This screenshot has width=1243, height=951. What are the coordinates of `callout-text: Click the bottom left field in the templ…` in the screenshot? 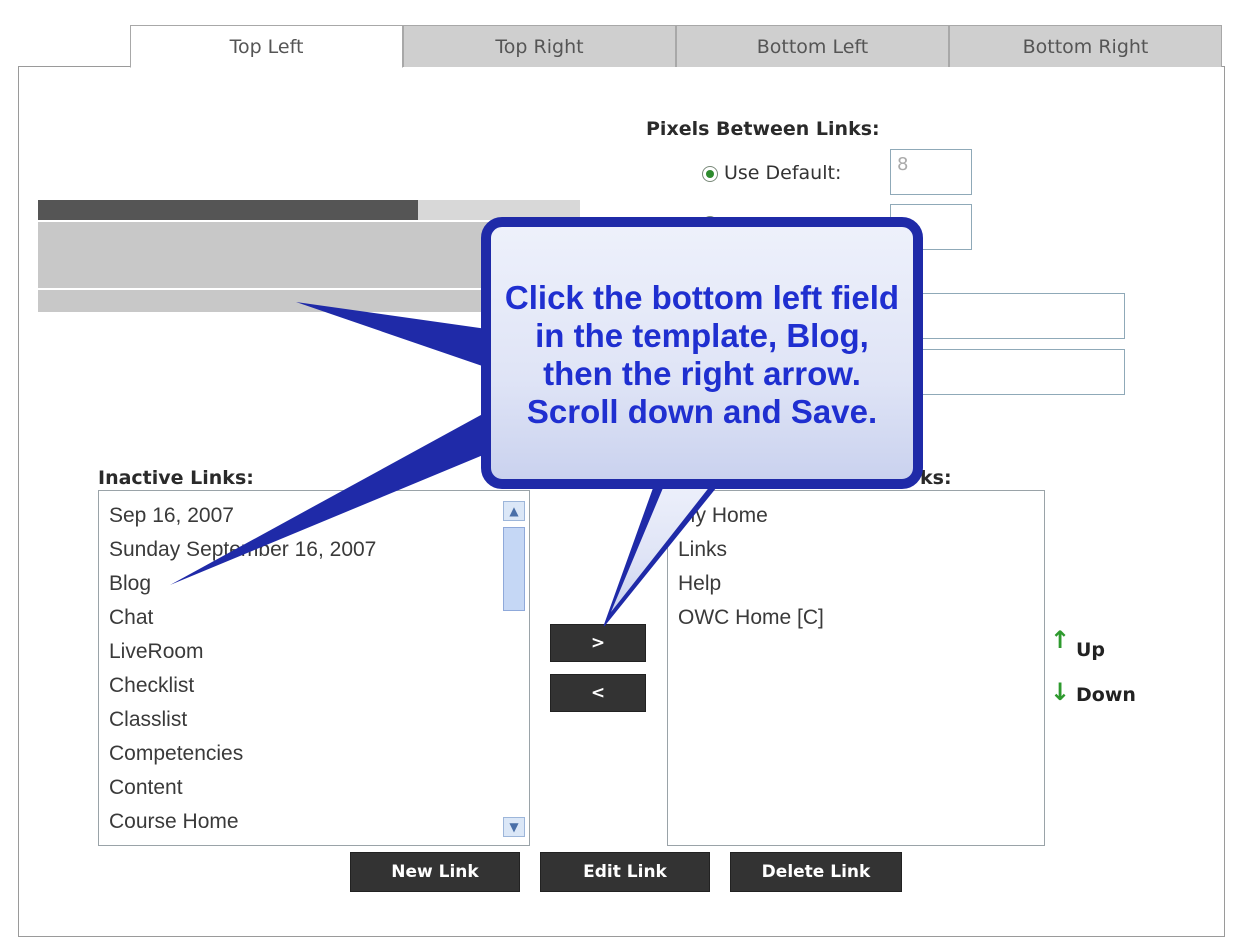 It's located at (702, 354).